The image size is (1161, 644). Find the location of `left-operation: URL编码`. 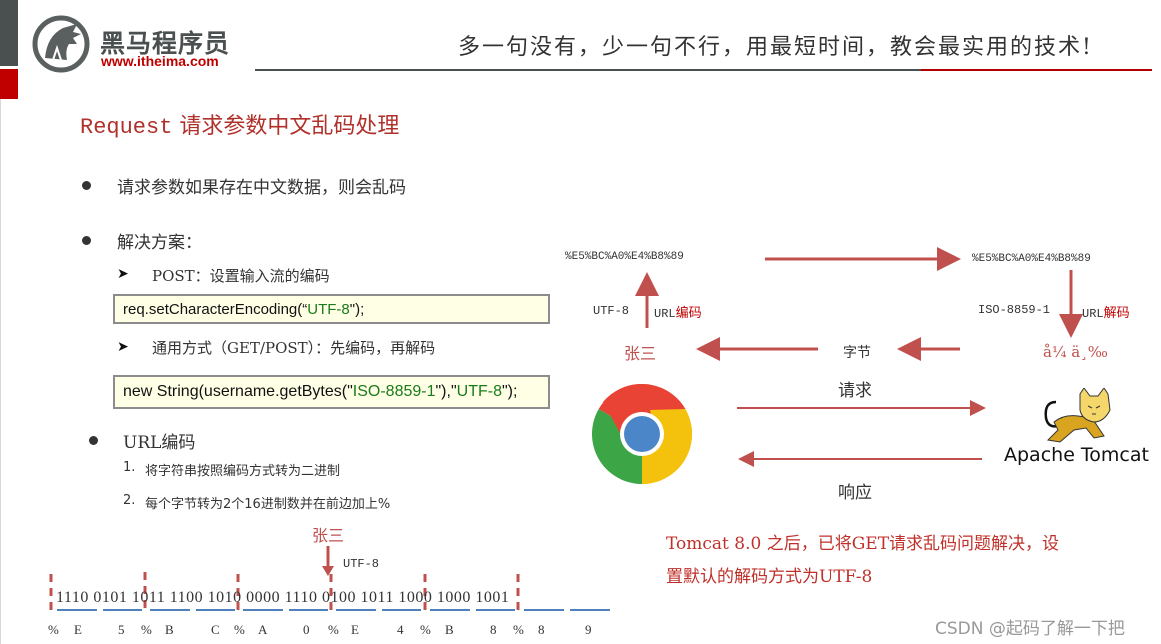

left-operation: URL编码 is located at coordinates (678, 311).